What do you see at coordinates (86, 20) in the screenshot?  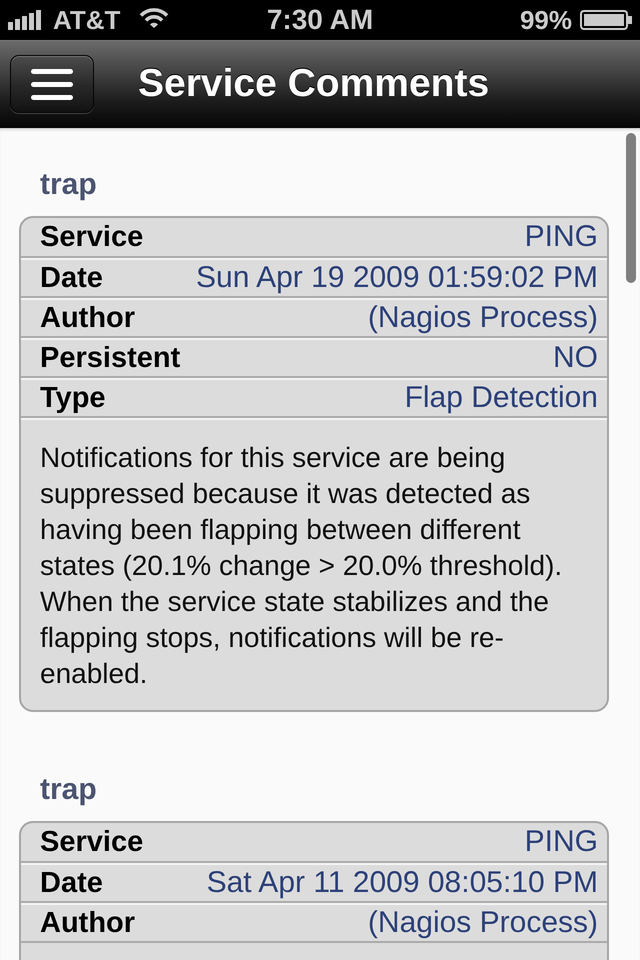 I see `carrier-name: AT&T` at bounding box center [86, 20].